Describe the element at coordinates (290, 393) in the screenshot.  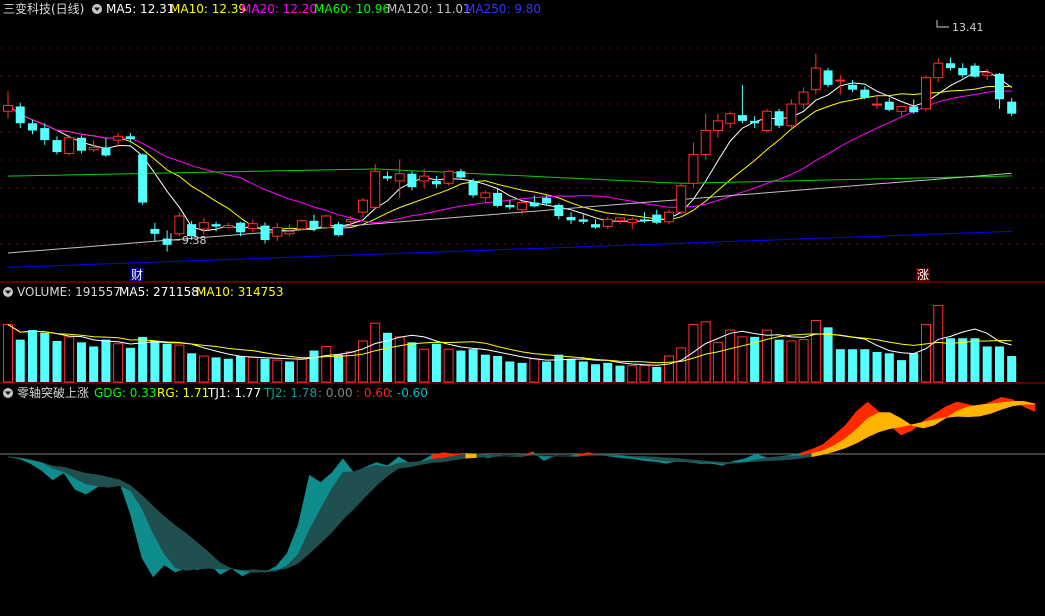
I see `indicator-tj2: TJ2: 1.78` at that location.